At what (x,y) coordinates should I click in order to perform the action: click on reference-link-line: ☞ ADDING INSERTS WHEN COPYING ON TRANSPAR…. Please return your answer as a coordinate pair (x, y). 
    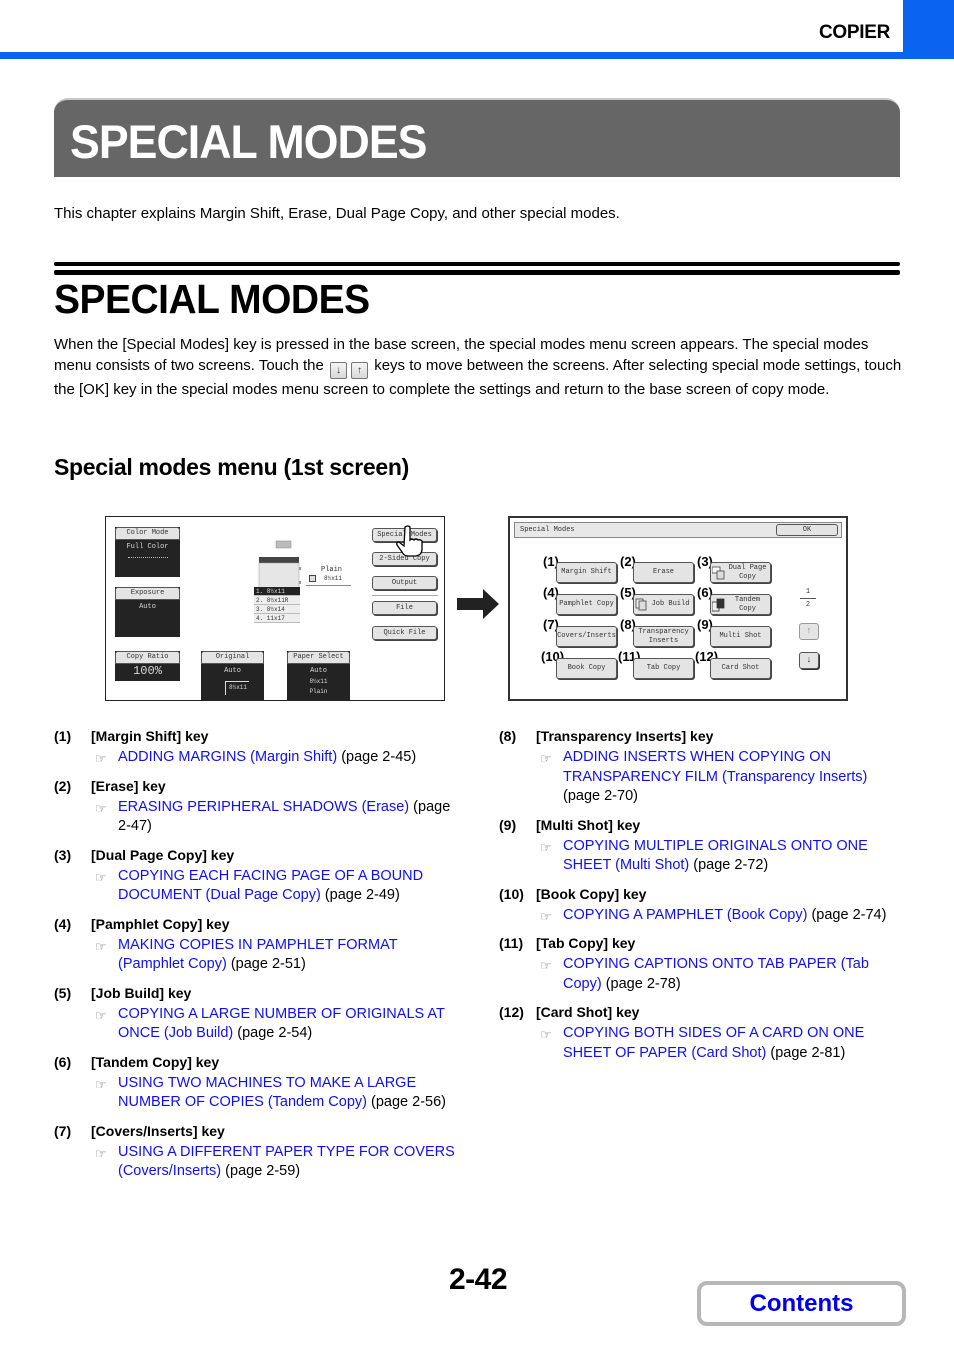
    Looking at the image, I should click on (699, 777).